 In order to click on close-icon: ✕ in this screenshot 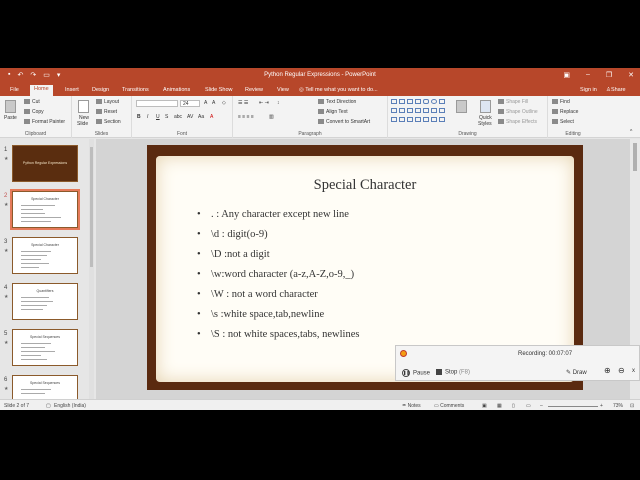, I will do `click(631, 75)`.